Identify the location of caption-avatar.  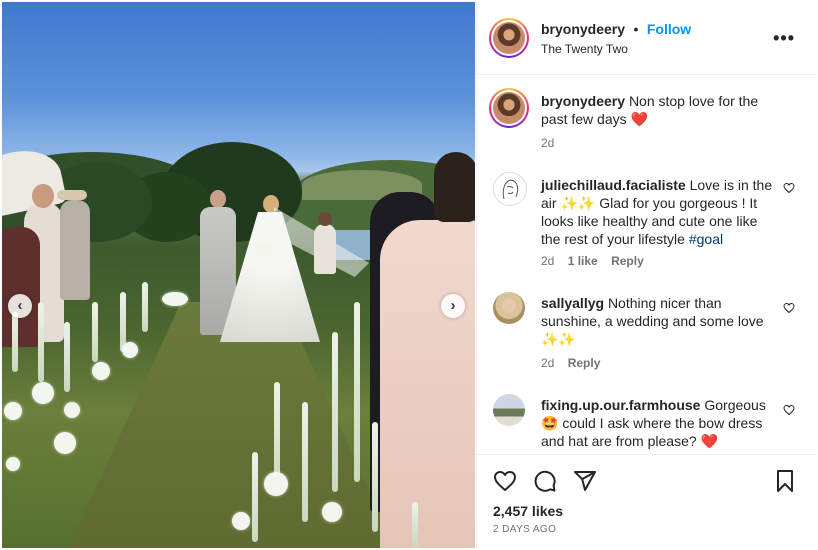
(509, 108).